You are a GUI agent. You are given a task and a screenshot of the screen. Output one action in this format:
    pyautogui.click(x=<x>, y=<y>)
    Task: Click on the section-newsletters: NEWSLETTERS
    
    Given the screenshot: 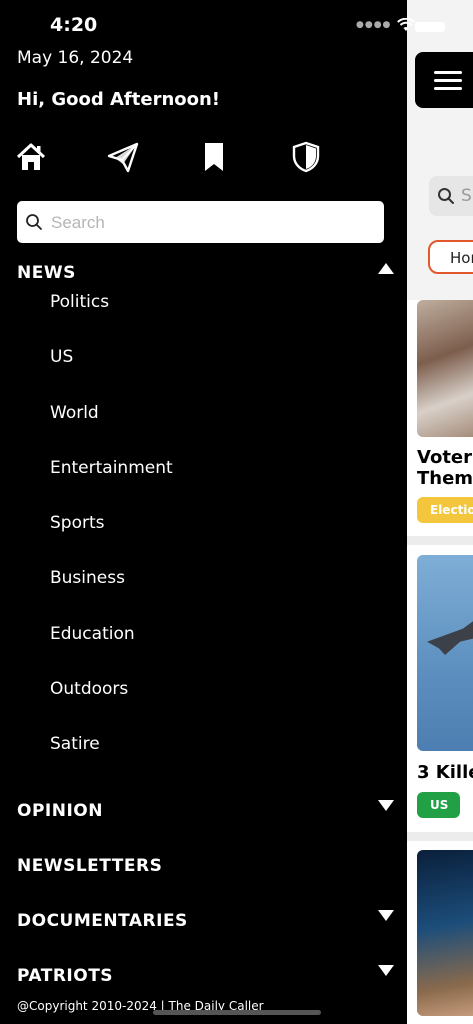 What is the action you would take?
    pyautogui.click(x=89, y=866)
    